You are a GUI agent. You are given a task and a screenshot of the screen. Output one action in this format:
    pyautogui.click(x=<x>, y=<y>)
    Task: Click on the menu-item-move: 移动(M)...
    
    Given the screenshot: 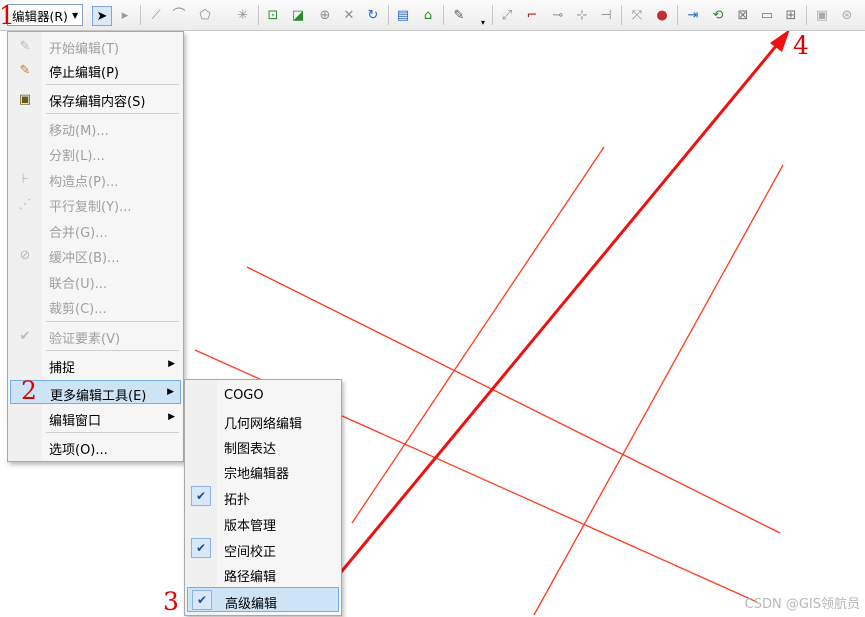 What is the action you would take?
    pyautogui.click(x=95, y=128)
    